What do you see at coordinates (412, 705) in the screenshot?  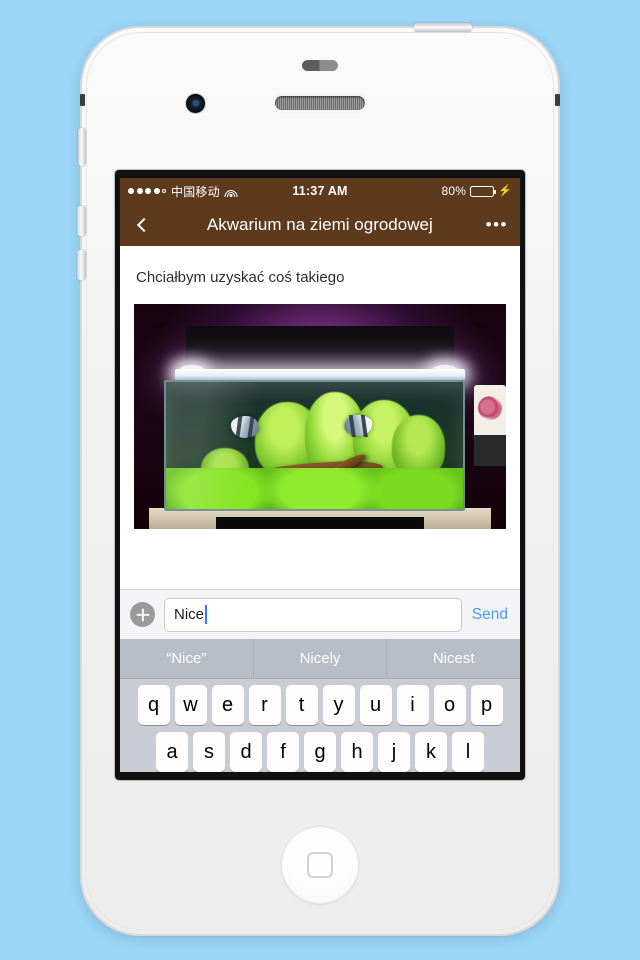 I see `key-i: i` at bounding box center [412, 705].